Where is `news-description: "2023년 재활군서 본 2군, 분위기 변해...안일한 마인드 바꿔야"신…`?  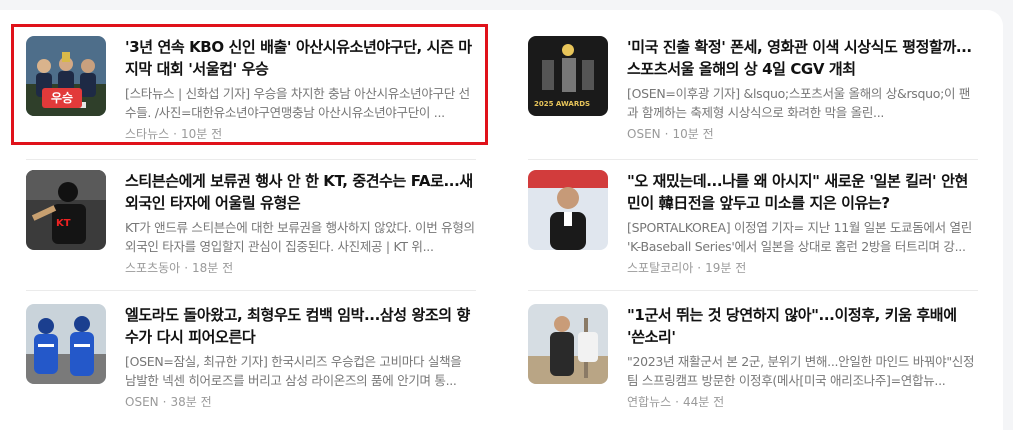
news-description: "2023년 재활군서 본 2군, 분위기 변해...안일한 마인드 바꿔야"신… is located at coordinates (802, 371).